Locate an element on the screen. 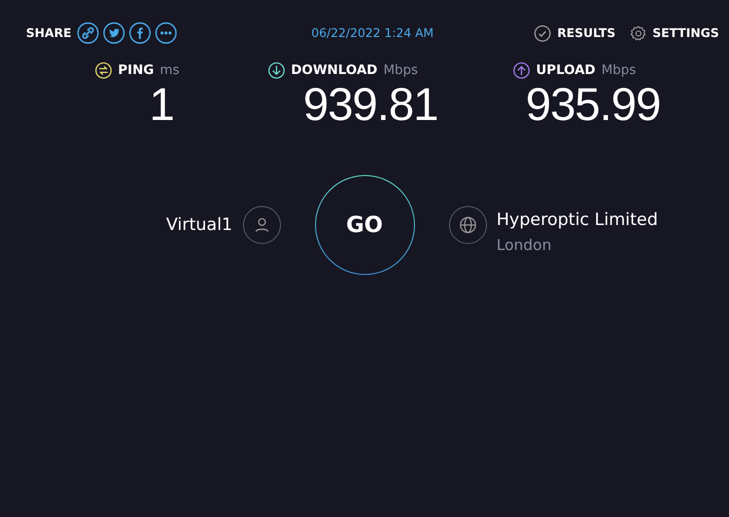 Image resolution: width=729 pixels, height=517 pixels. server-location: London is located at coordinates (524, 245).